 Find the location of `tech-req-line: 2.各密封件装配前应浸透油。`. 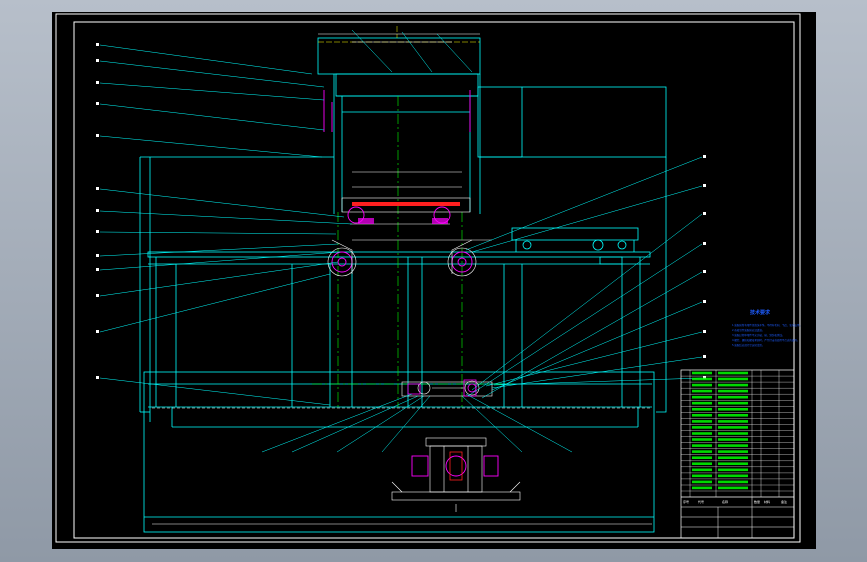

tech-req-line: 2.各密封件装配前应浸透油。 is located at coordinates (748, 330).